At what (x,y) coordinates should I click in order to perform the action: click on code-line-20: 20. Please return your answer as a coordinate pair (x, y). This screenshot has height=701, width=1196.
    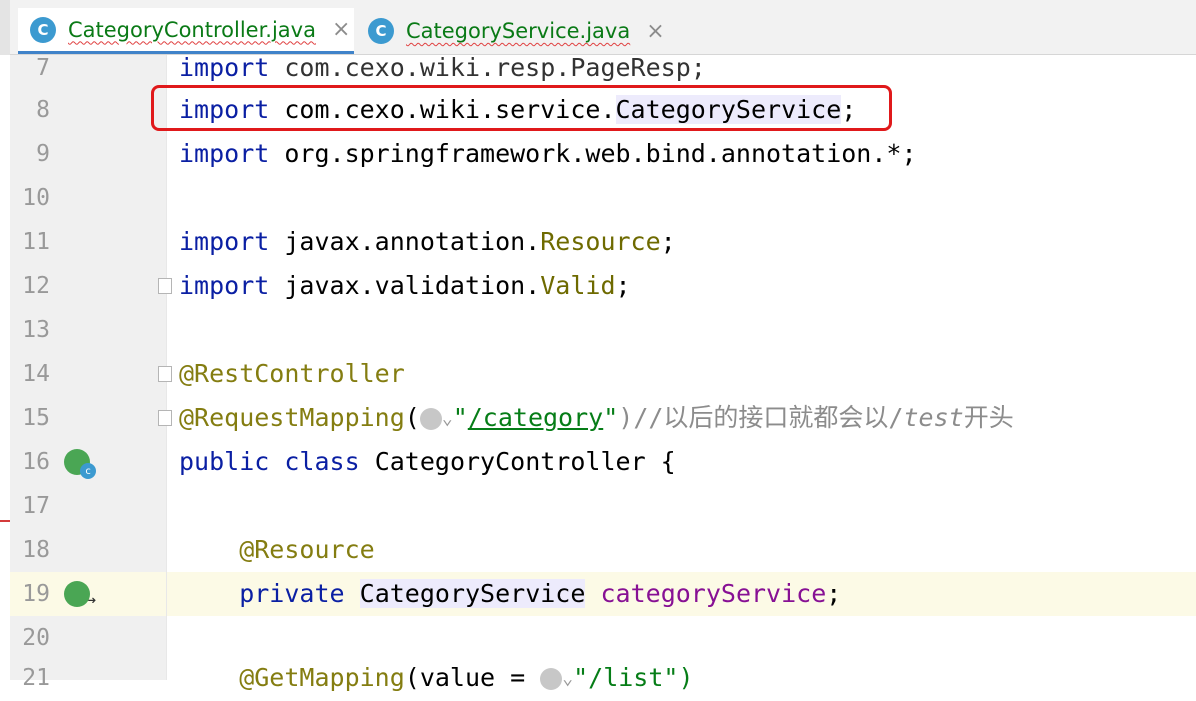
    Looking at the image, I should click on (598, 638).